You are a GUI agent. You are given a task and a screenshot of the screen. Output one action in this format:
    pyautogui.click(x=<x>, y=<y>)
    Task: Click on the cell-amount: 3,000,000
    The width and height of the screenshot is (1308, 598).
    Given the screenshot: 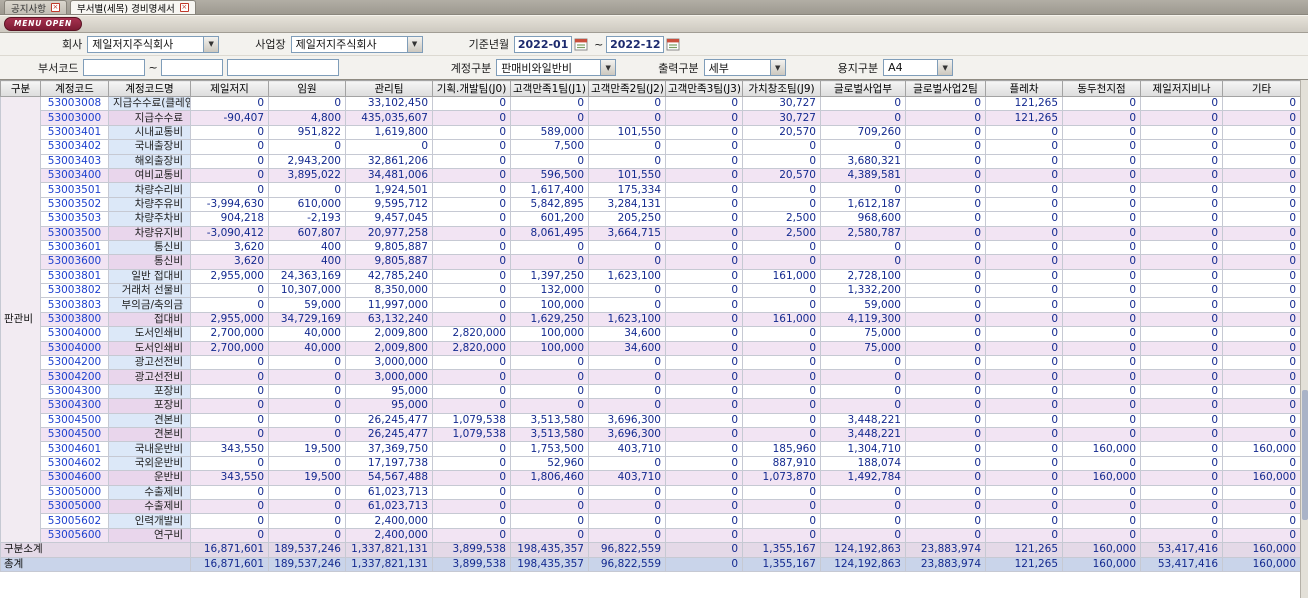 What is the action you would take?
    pyautogui.click(x=389, y=377)
    